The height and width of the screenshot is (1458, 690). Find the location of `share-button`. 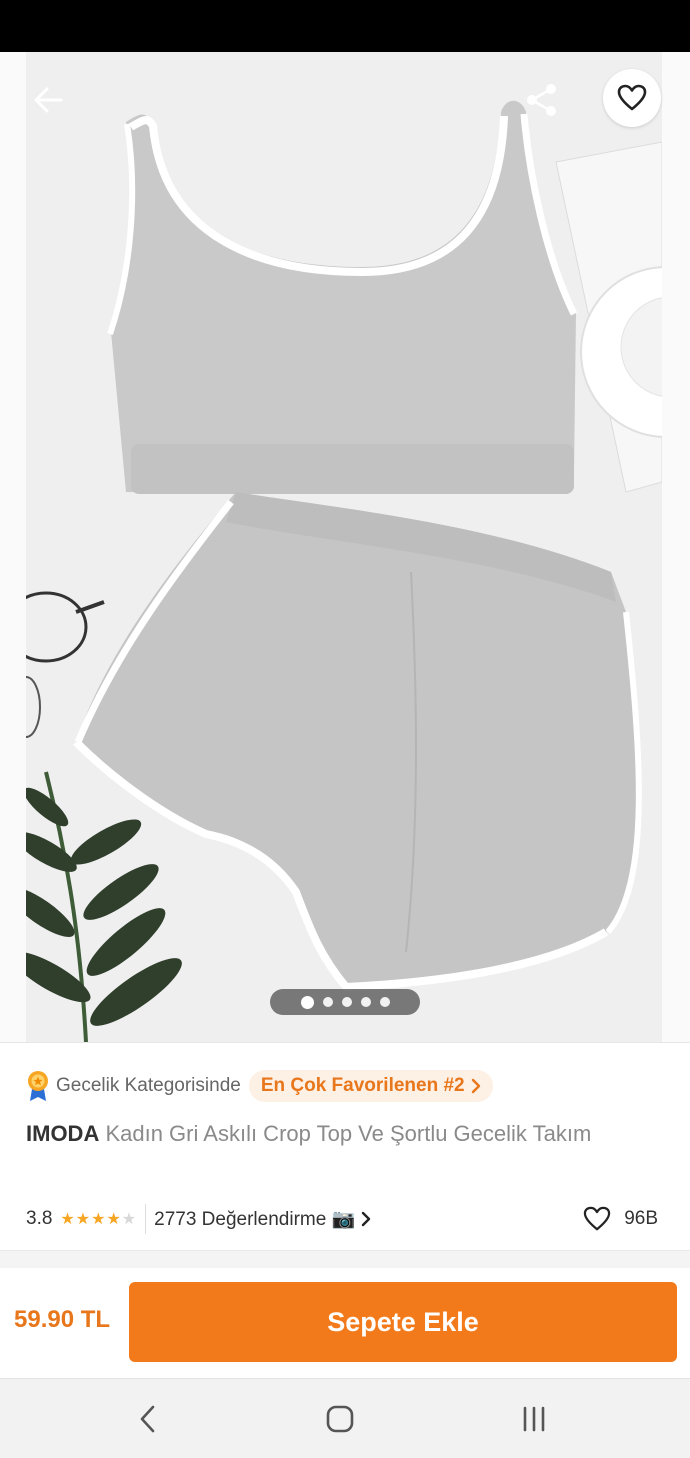

share-button is located at coordinates (542, 100).